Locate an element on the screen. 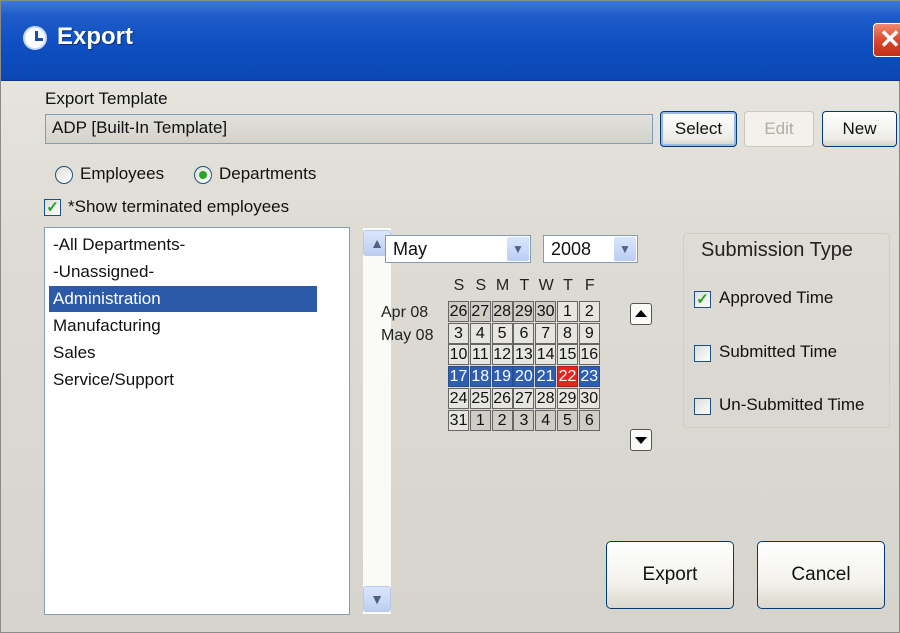 The image size is (900, 633). calendar-row-label: Apr 08 is located at coordinates (405, 312).